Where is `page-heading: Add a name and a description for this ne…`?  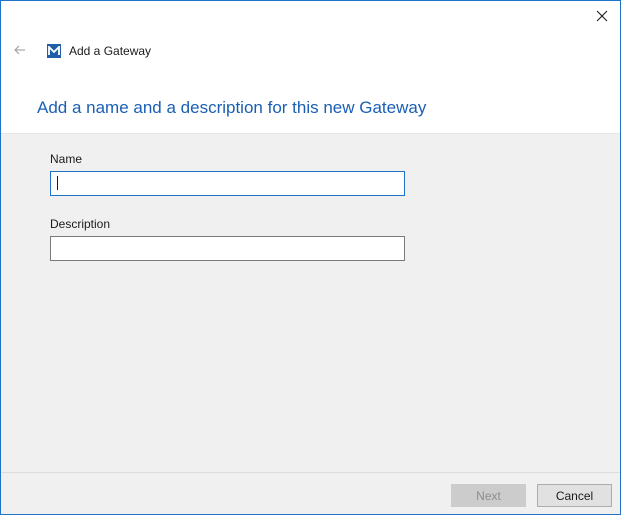 page-heading: Add a name and a description for this ne… is located at coordinates (232, 107).